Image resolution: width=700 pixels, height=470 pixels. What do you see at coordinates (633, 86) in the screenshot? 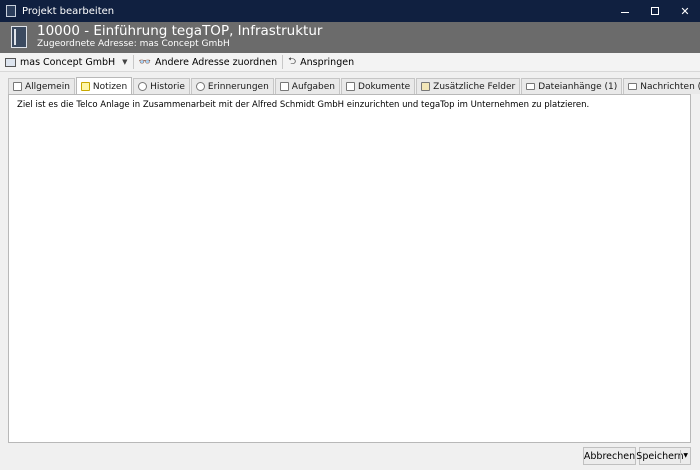
I see `message-icon` at bounding box center [633, 86].